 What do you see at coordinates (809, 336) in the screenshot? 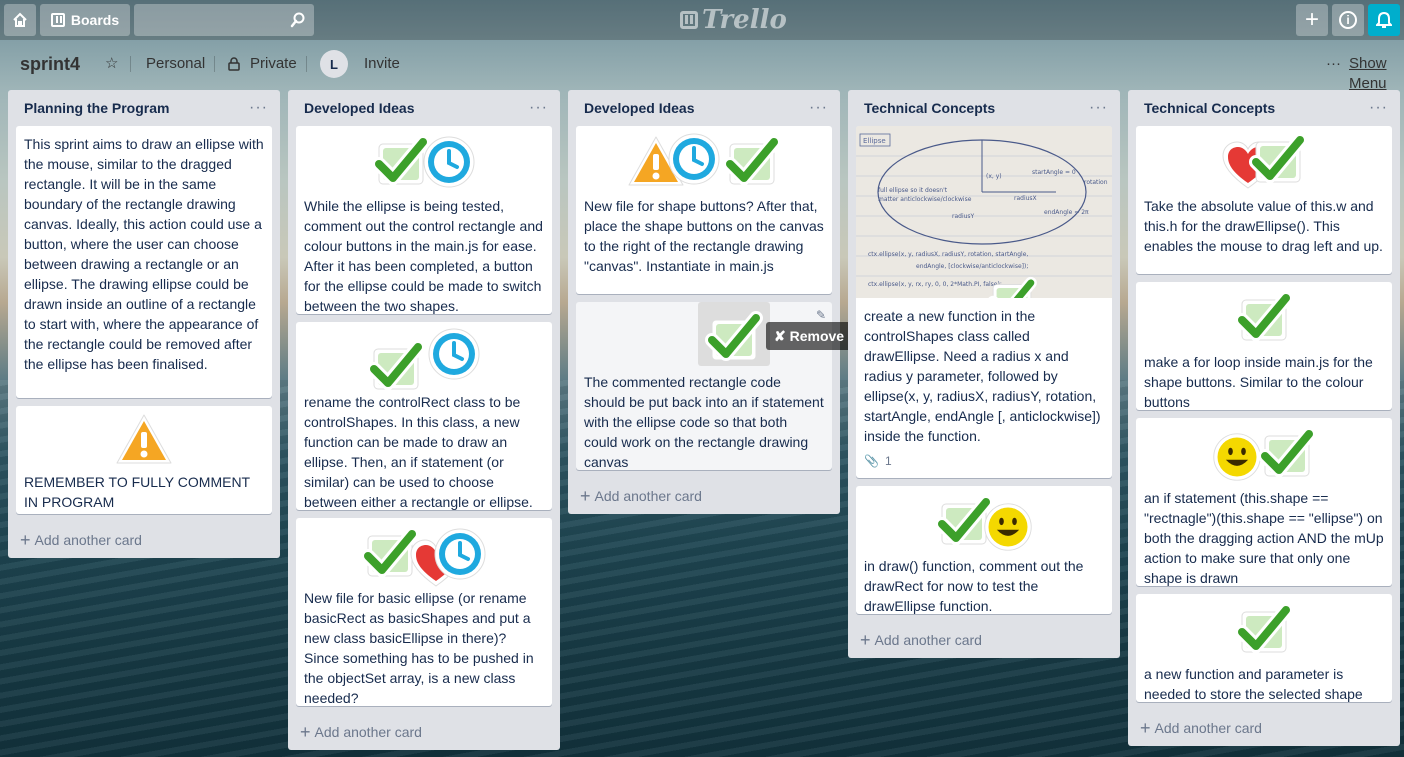
I see `remove-sticker-button: ✘ Remove` at bounding box center [809, 336].